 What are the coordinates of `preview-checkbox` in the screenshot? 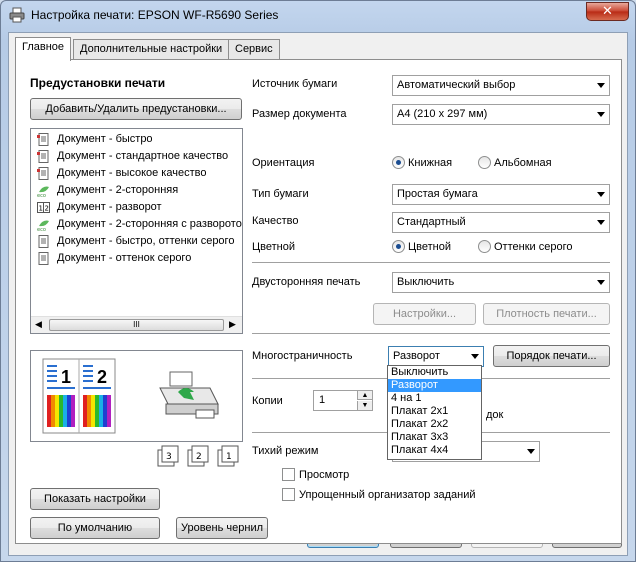 It's located at (288, 474).